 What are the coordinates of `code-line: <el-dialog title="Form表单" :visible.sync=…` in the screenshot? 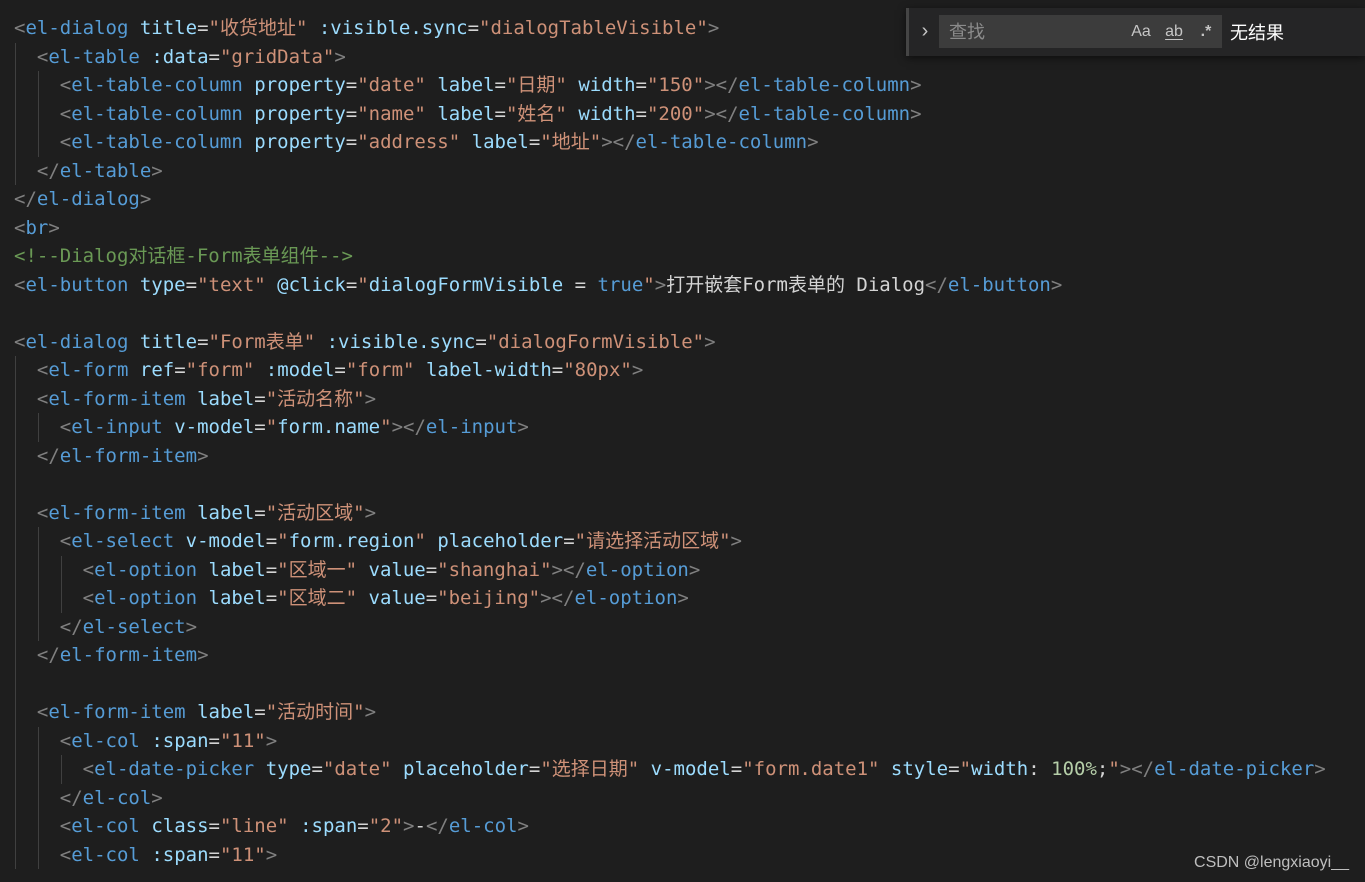 It's located at (670, 342).